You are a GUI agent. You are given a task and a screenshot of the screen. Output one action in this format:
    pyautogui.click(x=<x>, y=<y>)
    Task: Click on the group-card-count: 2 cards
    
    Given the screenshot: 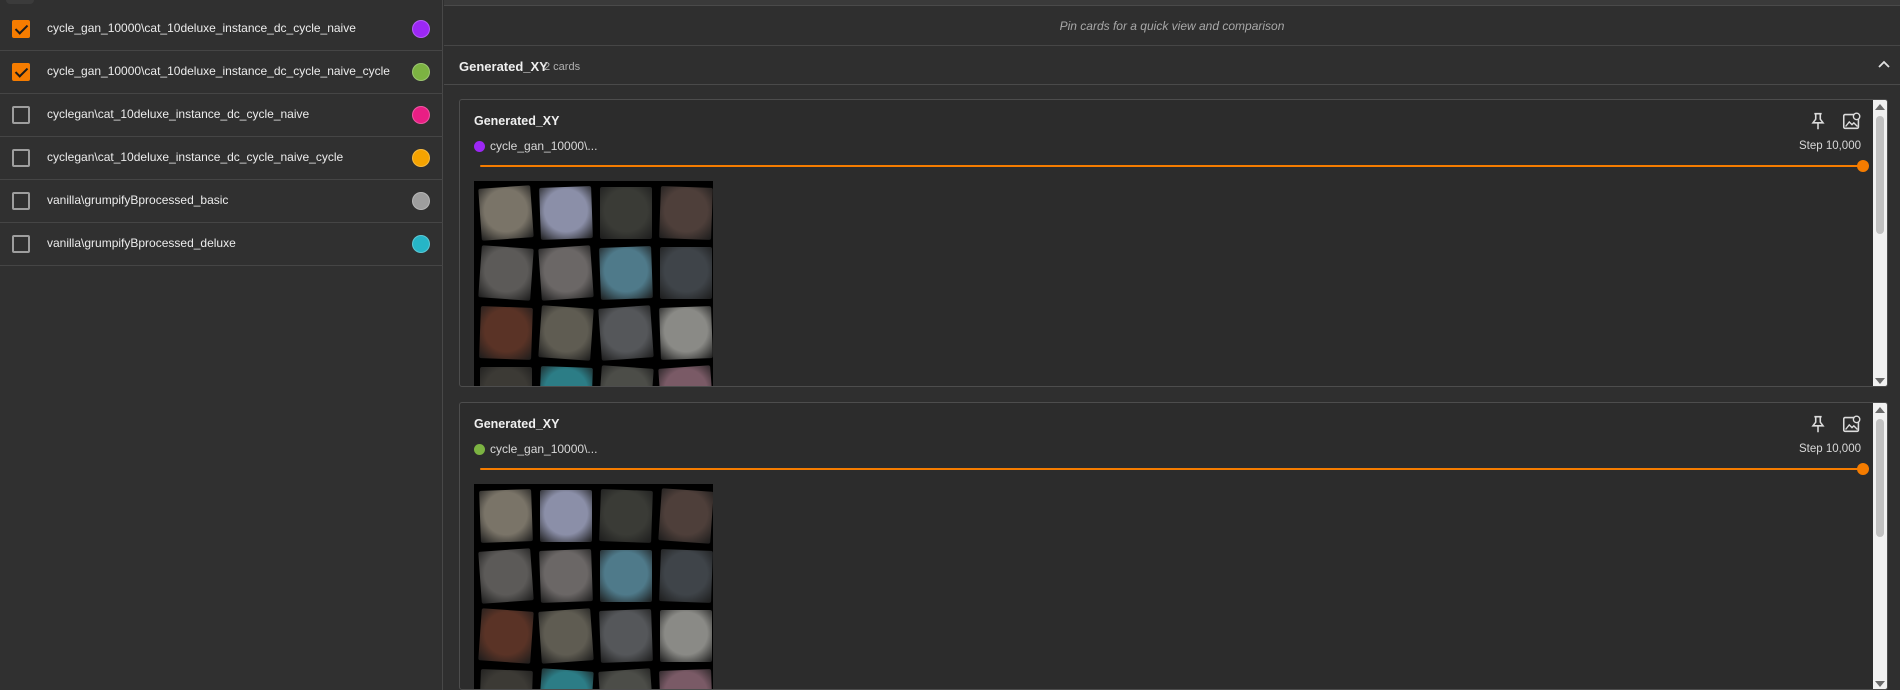 What is the action you would take?
    pyautogui.click(x=562, y=67)
    